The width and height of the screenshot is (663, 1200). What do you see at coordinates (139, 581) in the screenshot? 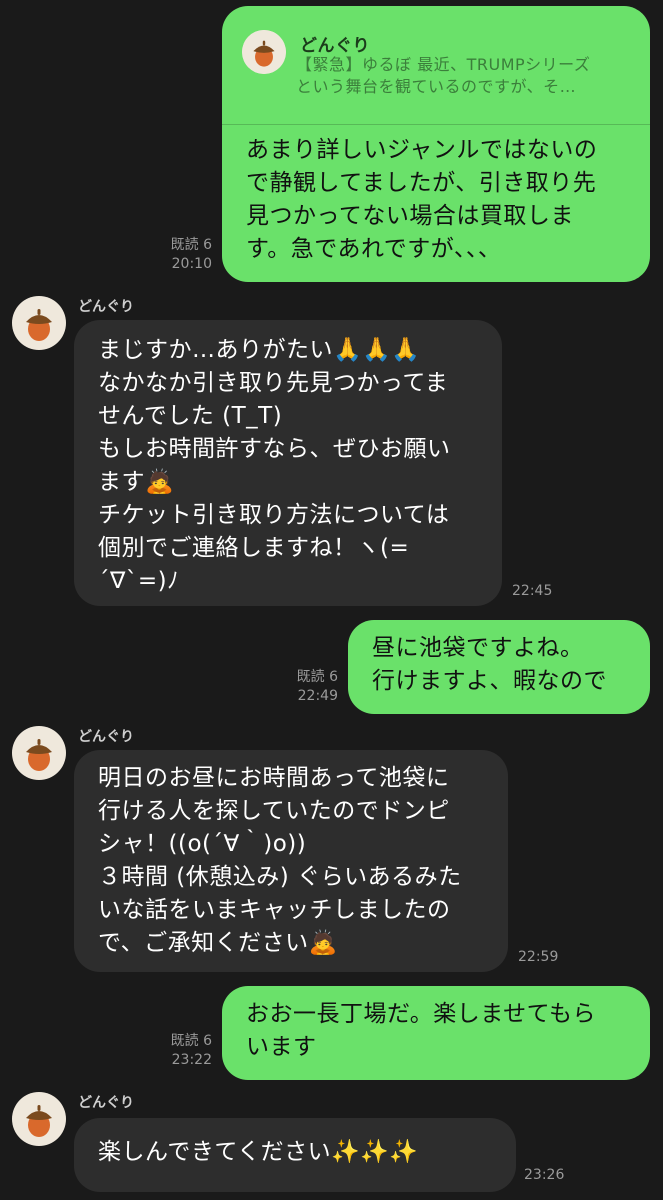
I see `message-line: ´∇`=)ﾉ` at bounding box center [139, 581].